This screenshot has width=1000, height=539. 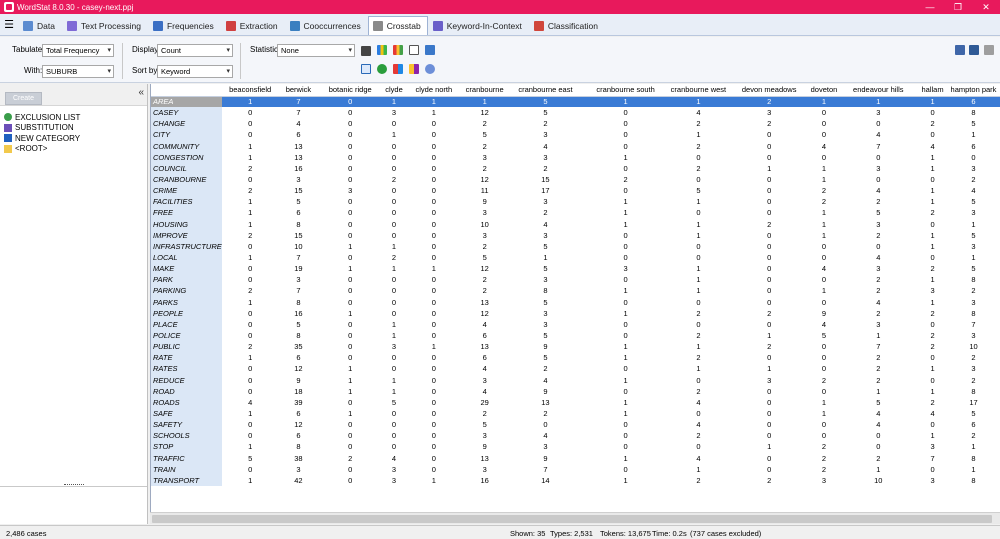 I want to click on tab-text-processing: Text Processing, so click(x=105, y=25).